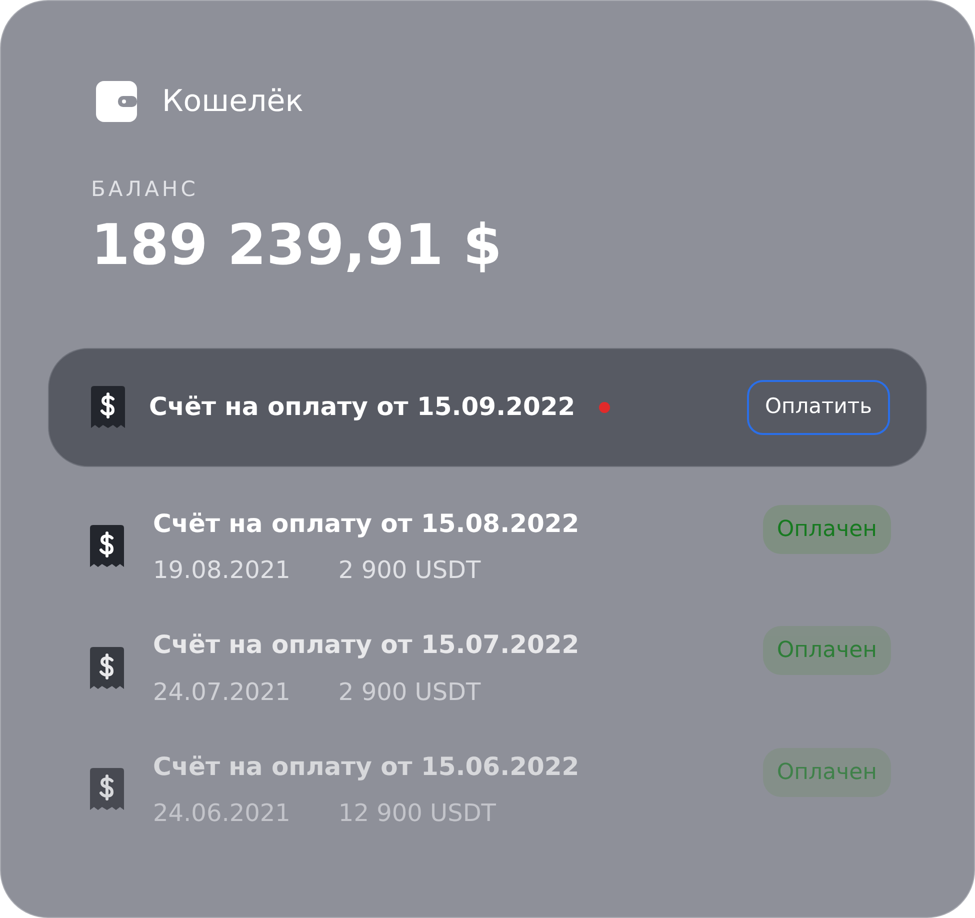 The height and width of the screenshot is (918, 975). I want to click on invoice-title: Счёт на оплату от 15.07.2022, so click(366, 645).